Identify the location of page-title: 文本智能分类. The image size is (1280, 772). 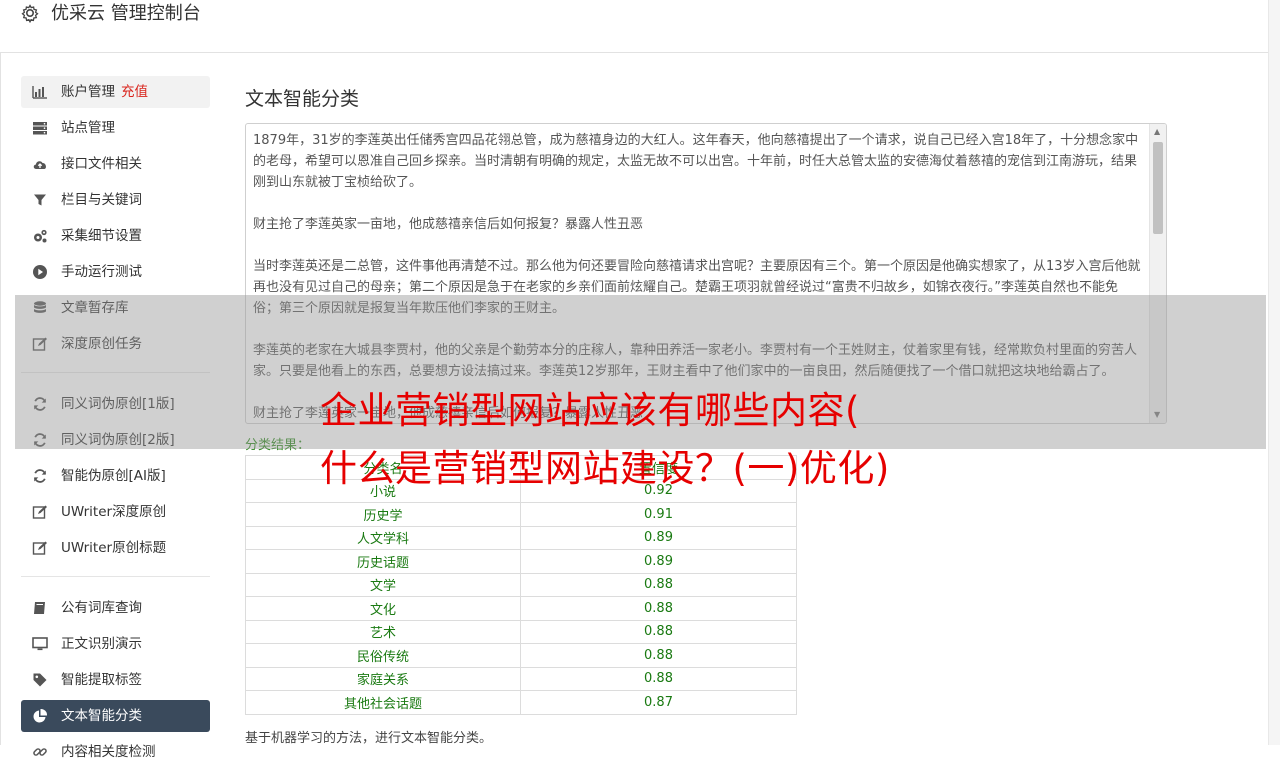
(302, 99).